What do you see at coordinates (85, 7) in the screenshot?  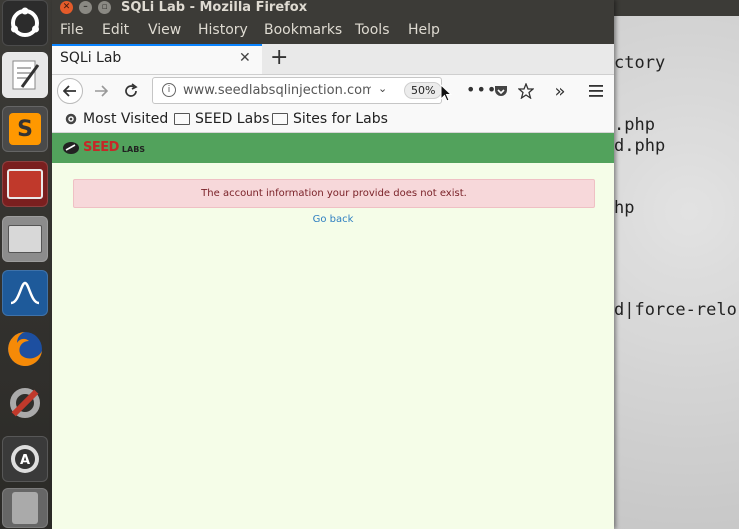 I see `minimize-window-icon: –` at bounding box center [85, 7].